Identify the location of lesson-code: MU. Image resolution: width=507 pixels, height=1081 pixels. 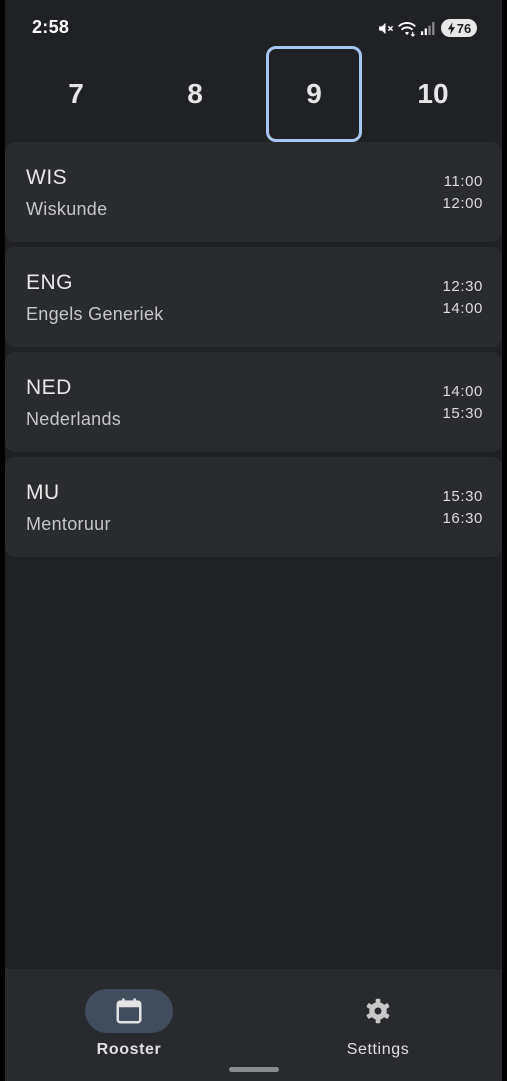
(43, 492).